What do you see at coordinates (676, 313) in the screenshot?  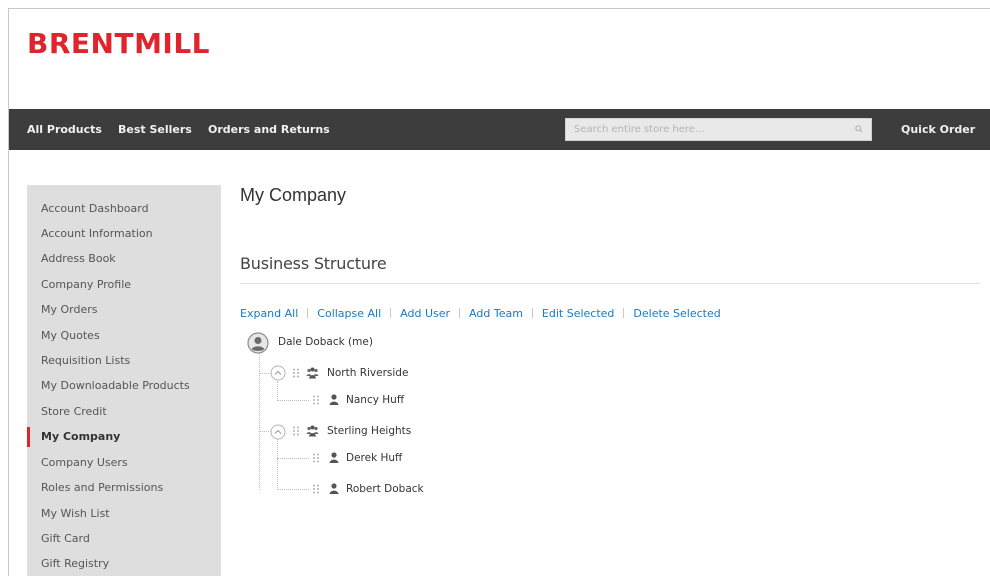 I see `delete-selected-link: Delete Selected` at bounding box center [676, 313].